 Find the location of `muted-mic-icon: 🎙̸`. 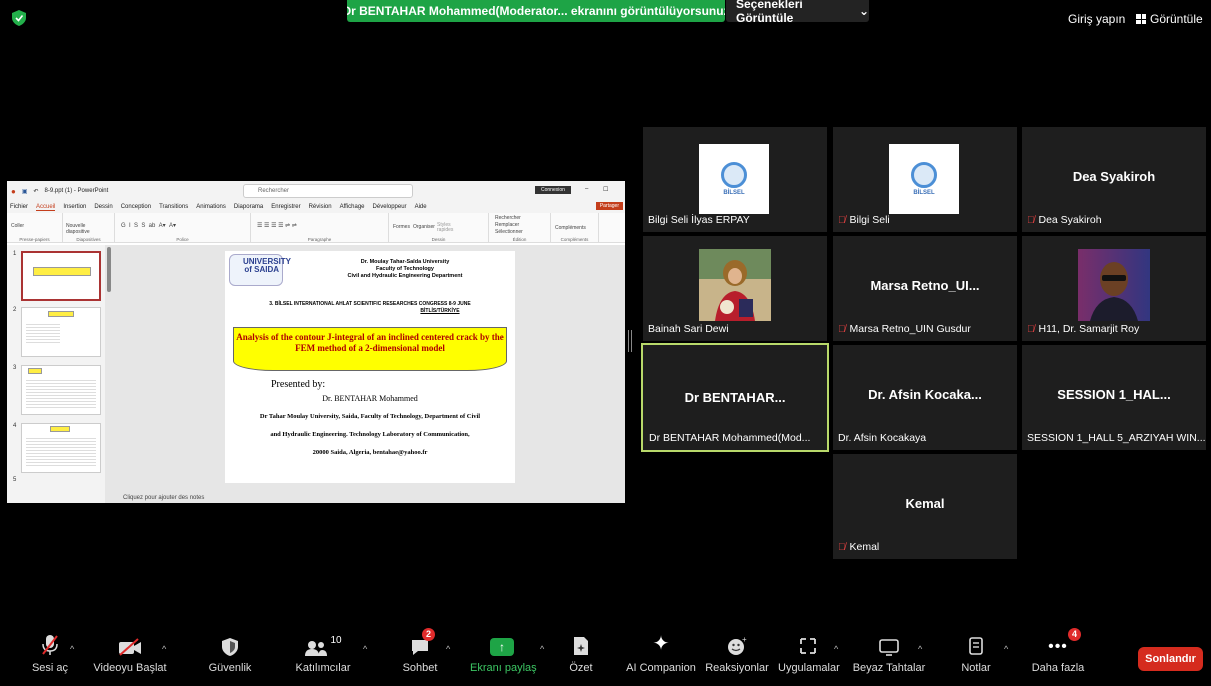

muted-mic-icon: 🎙̸ is located at coordinates (842, 220).